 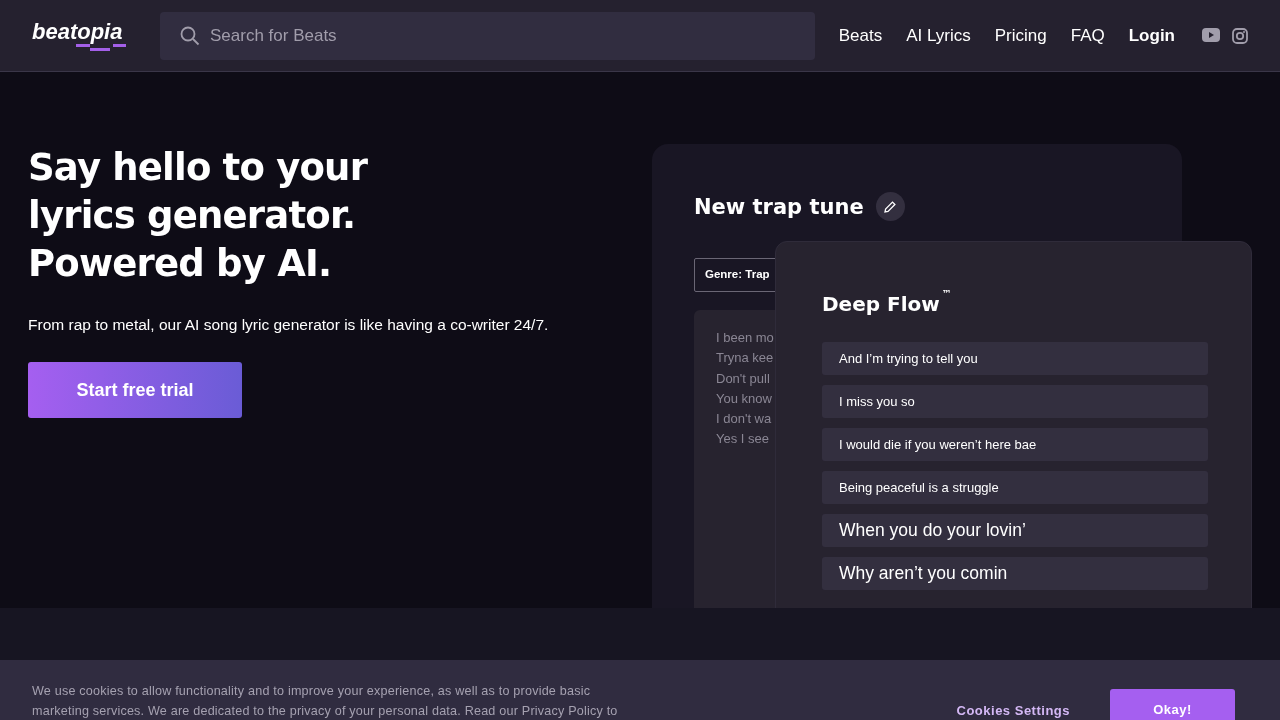 I want to click on nav-link: AI Lyrics, so click(x=938, y=35).